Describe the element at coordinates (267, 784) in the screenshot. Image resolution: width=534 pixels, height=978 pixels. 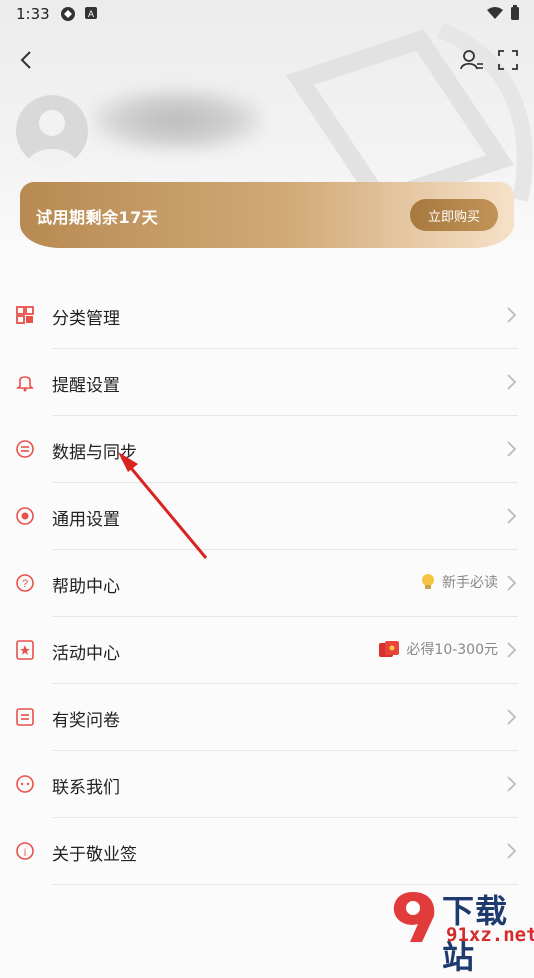
I see `menu-item-contact-us: 联系我们` at that location.